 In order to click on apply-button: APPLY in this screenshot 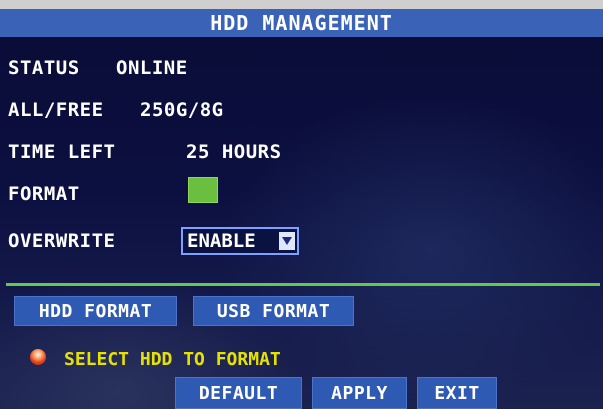, I will do `click(359, 393)`.